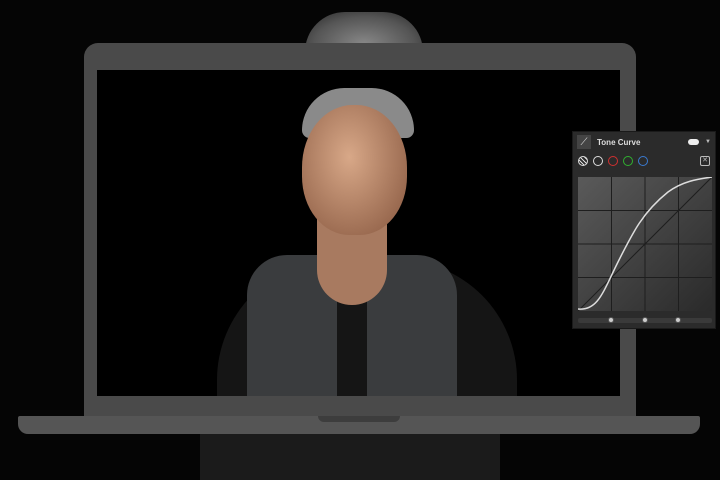 Image resolution: width=720 pixels, height=480 pixels. I want to click on target-adjust-icon: ✕, so click(705, 161).